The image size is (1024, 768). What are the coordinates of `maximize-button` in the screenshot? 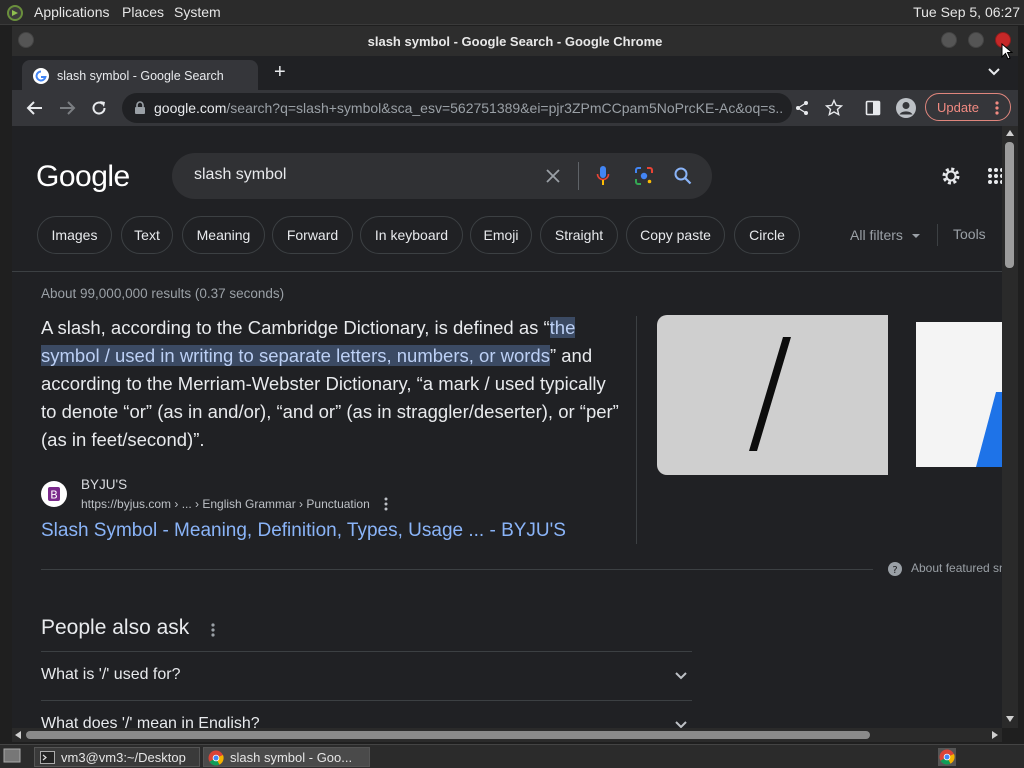 It's located at (976, 40).